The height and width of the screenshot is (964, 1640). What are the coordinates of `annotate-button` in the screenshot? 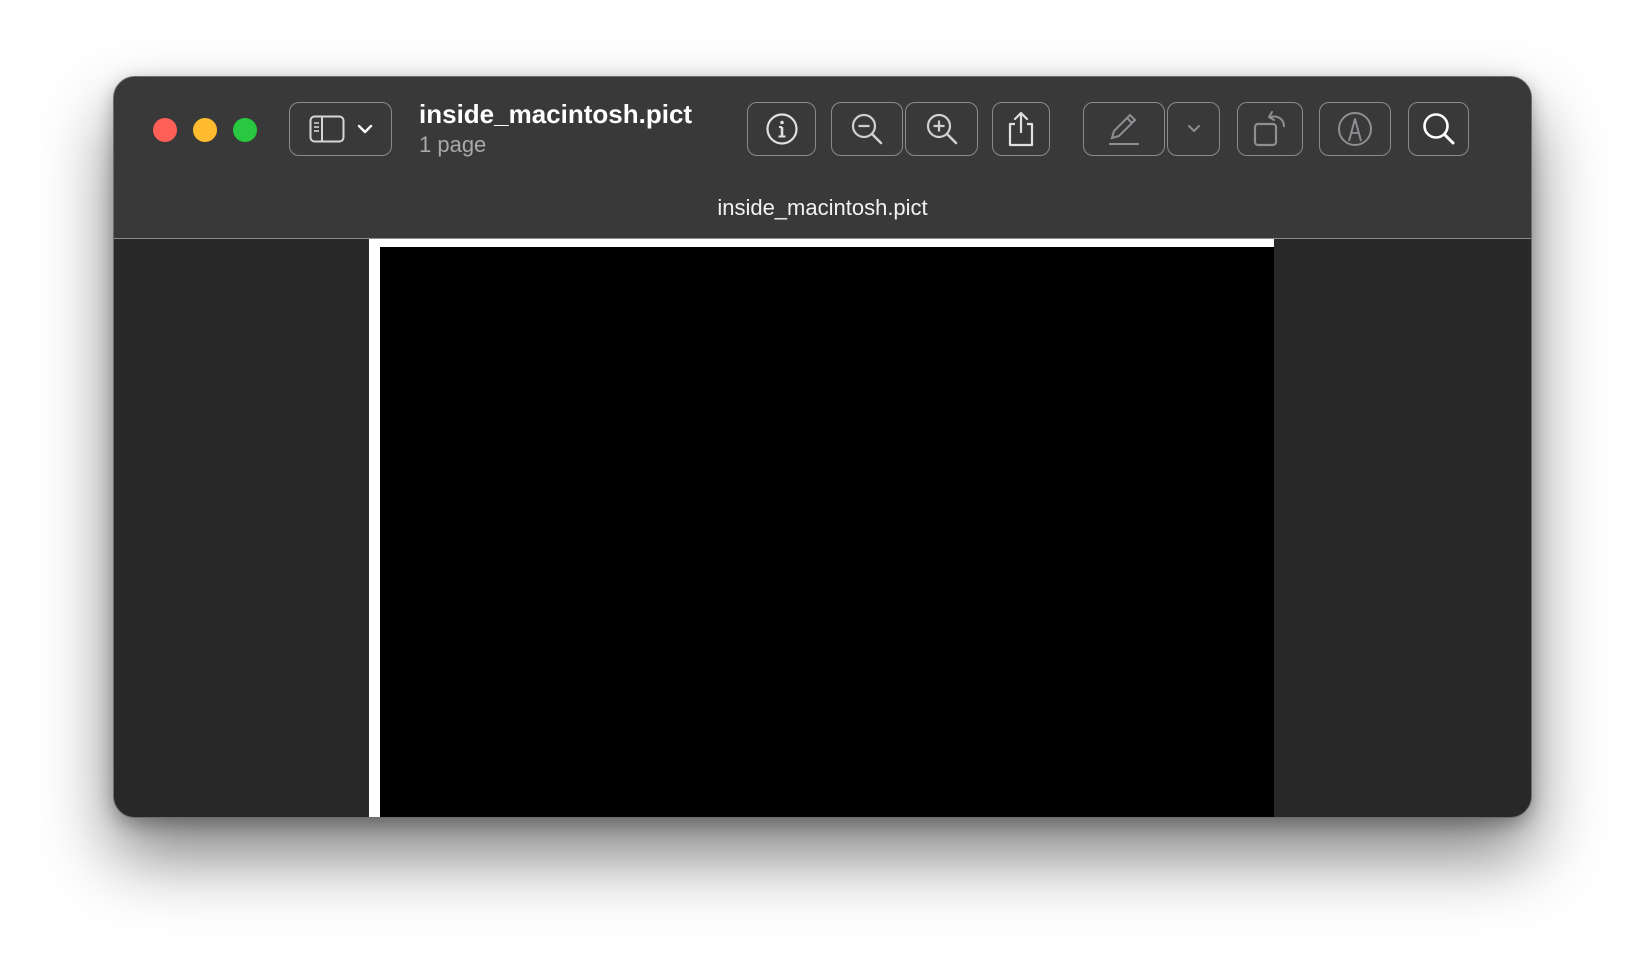 It's located at (1355, 129).